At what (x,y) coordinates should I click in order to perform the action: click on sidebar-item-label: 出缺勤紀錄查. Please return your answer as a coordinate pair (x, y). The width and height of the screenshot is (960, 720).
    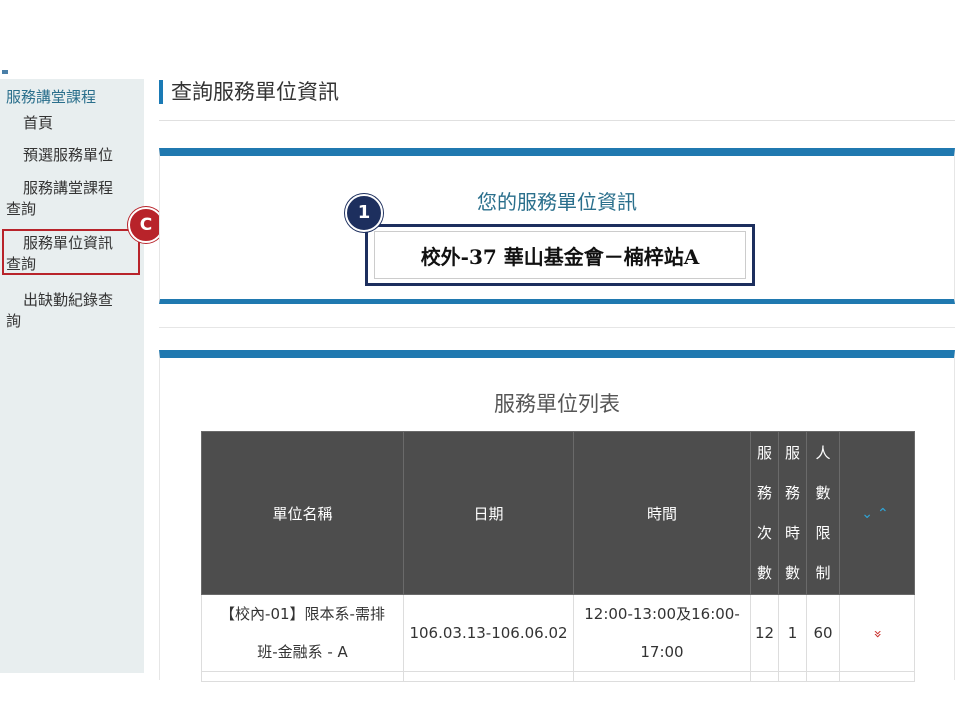
    Looking at the image, I should click on (68, 300).